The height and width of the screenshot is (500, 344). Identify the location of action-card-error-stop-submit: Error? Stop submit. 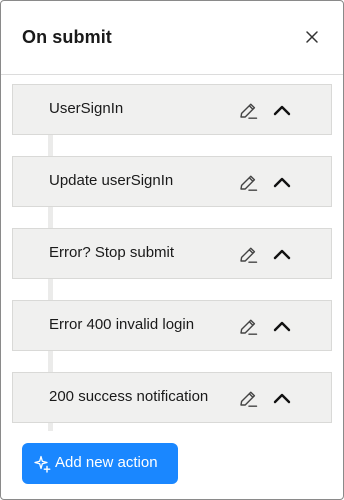
(172, 253).